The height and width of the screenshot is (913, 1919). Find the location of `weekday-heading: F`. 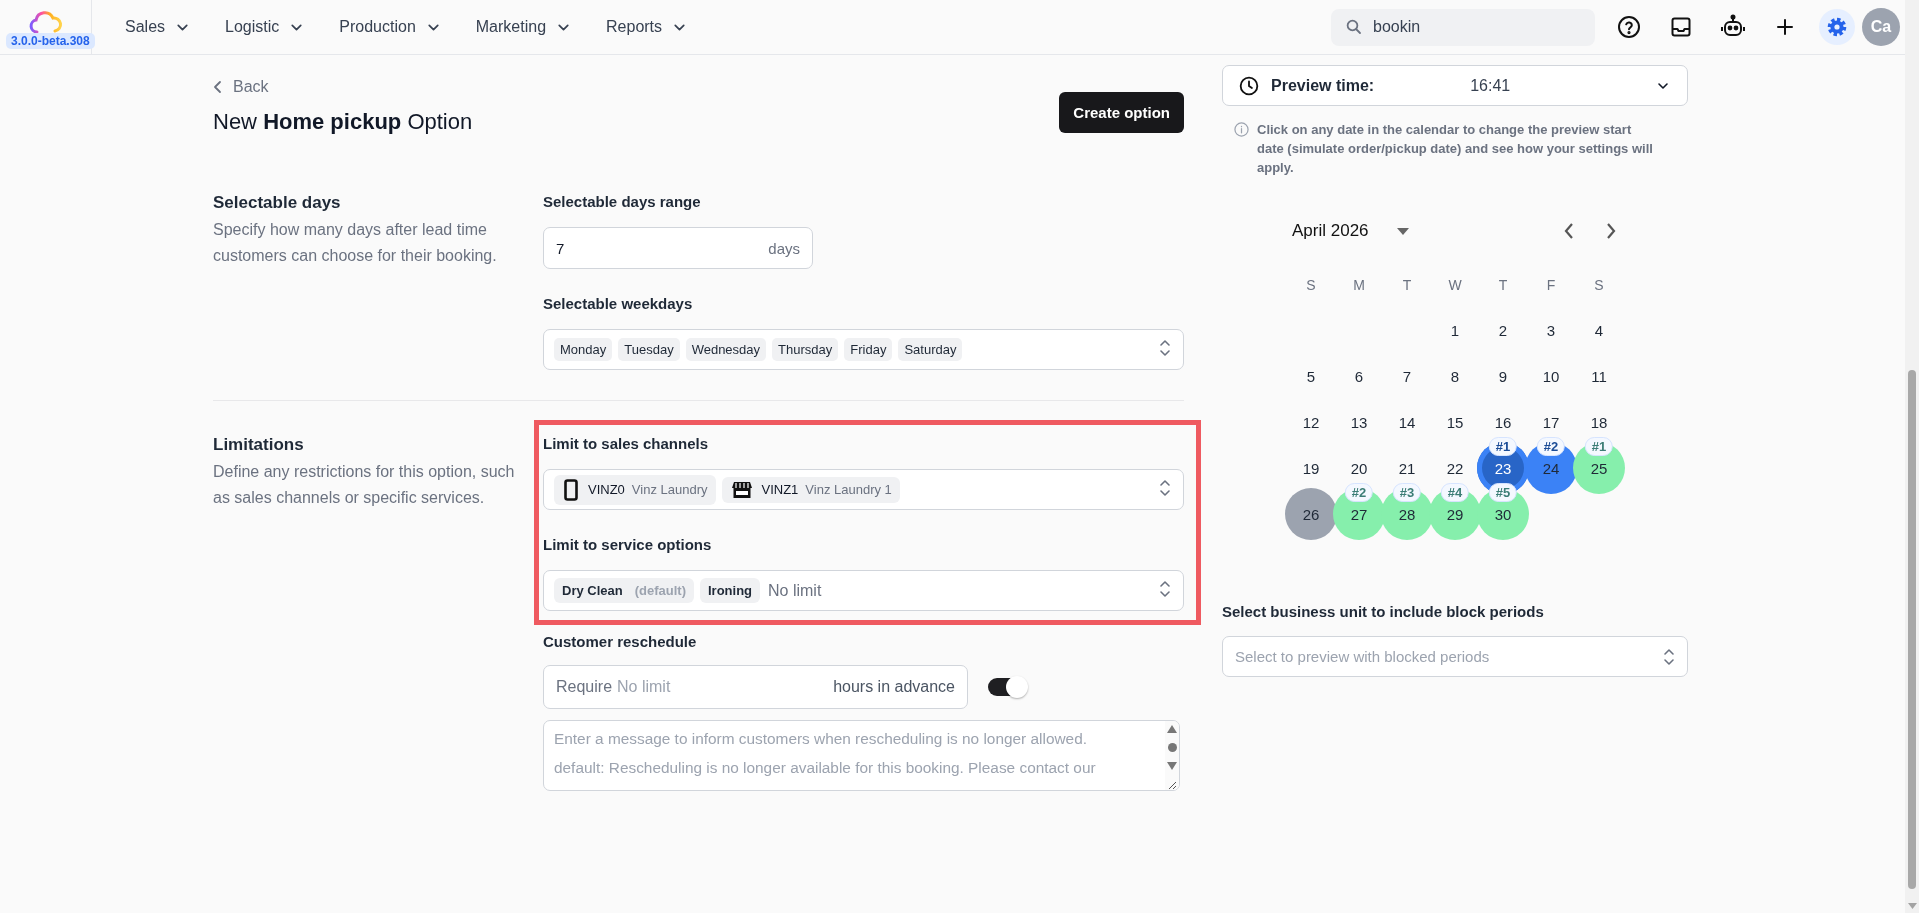

weekday-heading: F is located at coordinates (1551, 285).